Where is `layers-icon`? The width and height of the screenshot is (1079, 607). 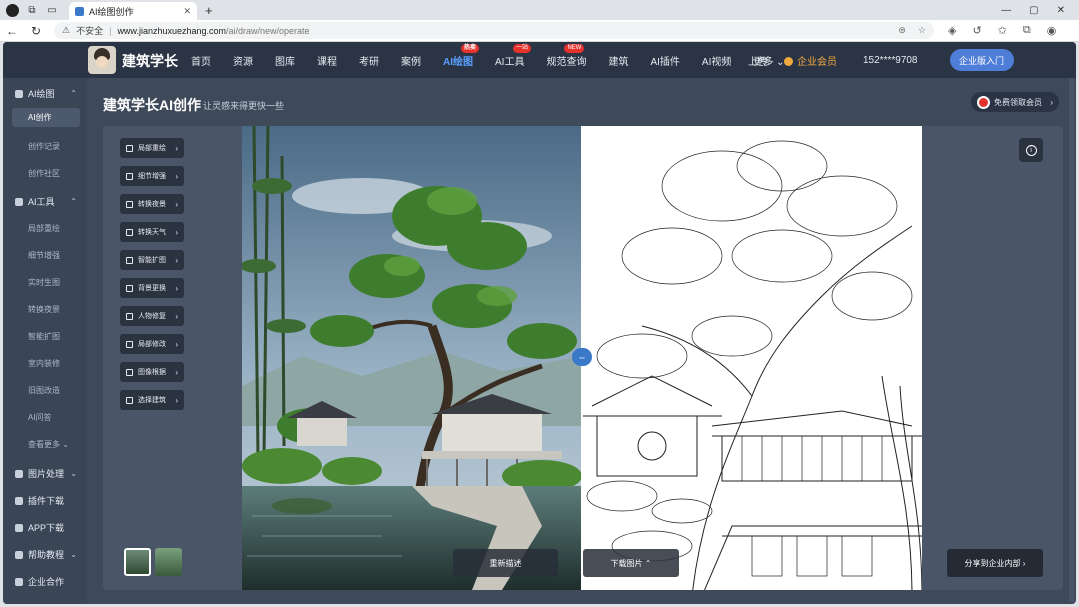 layers-icon is located at coordinates (129, 372).